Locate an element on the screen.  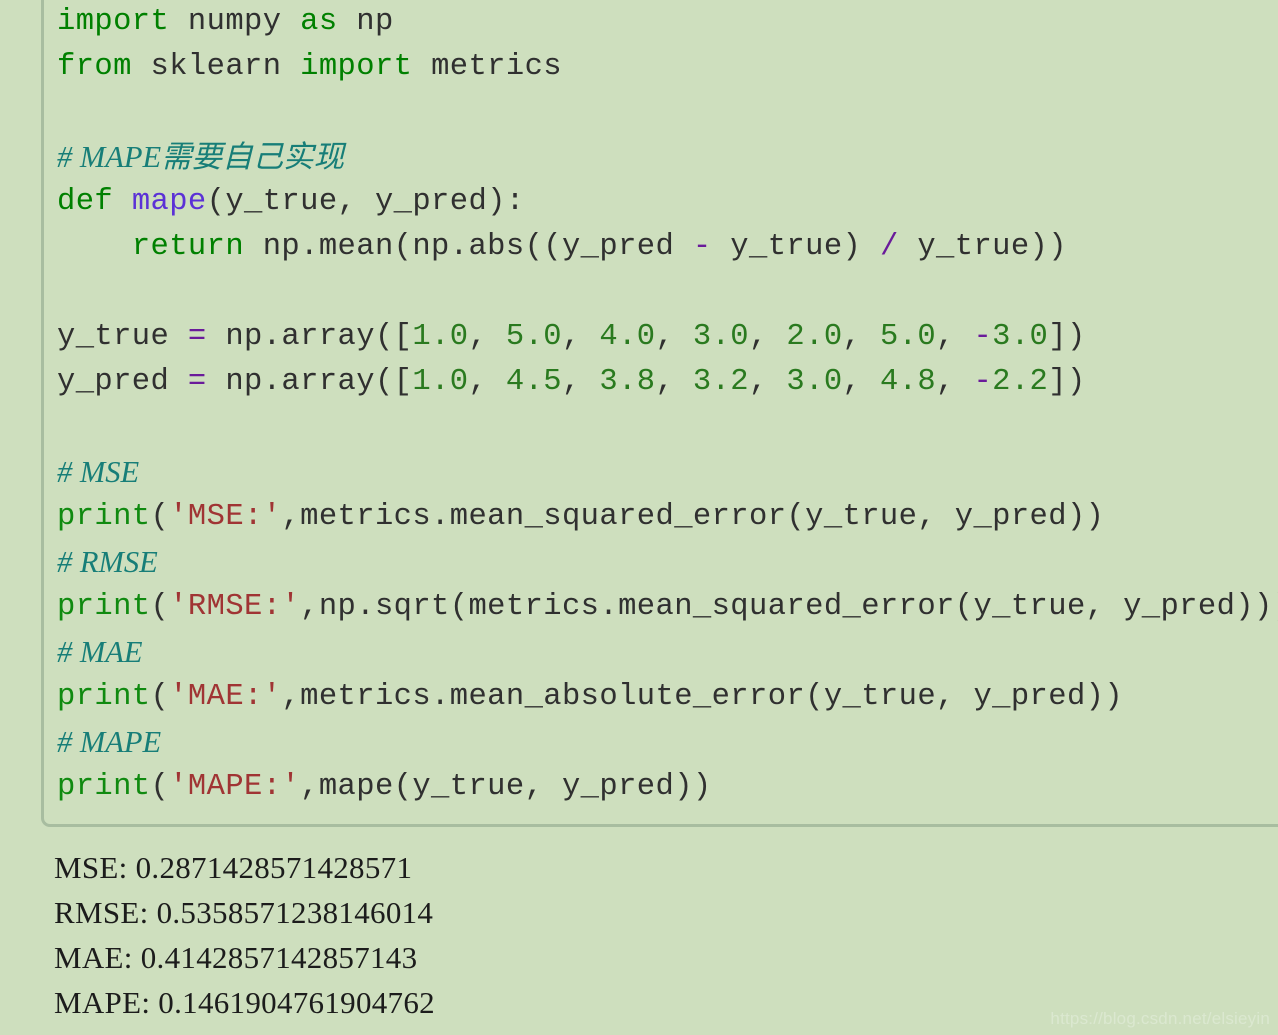
code-token-cm: # MAE is located at coordinates (100, 652).